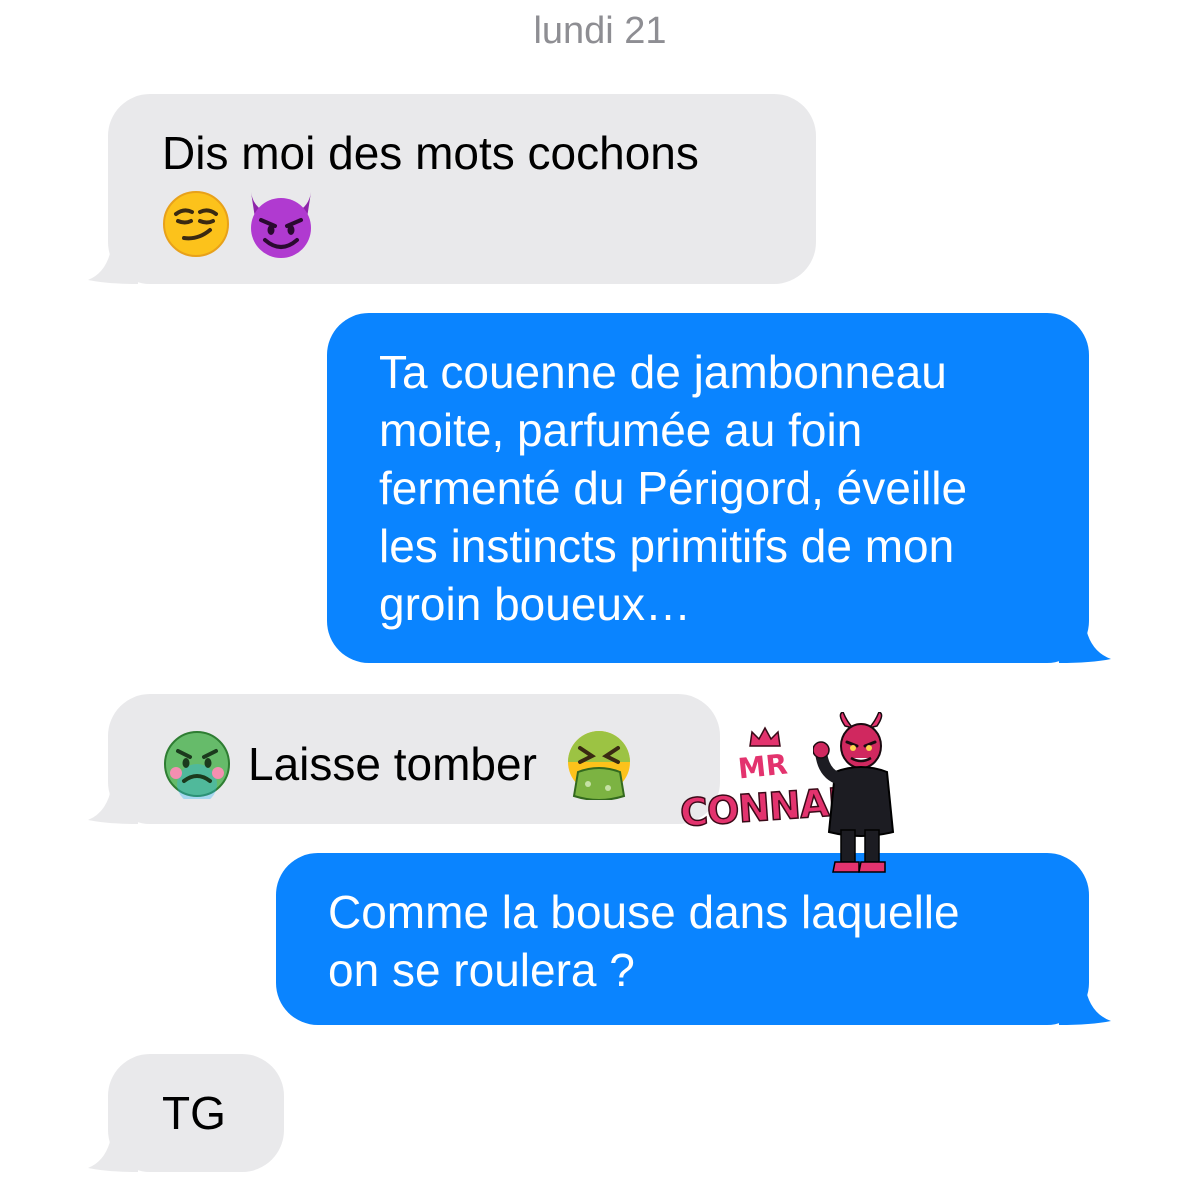  What do you see at coordinates (673, 488) in the screenshot?
I see `message-text-line: fermenté du Périgord, éveille` at bounding box center [673, 488].